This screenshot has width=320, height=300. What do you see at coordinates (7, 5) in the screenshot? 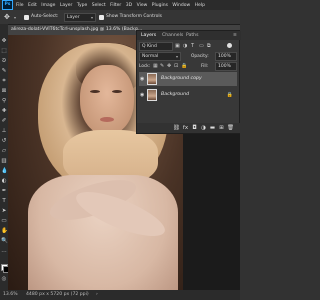
I see `photoshop-logo: Ps` at bounding box center [7, 5].